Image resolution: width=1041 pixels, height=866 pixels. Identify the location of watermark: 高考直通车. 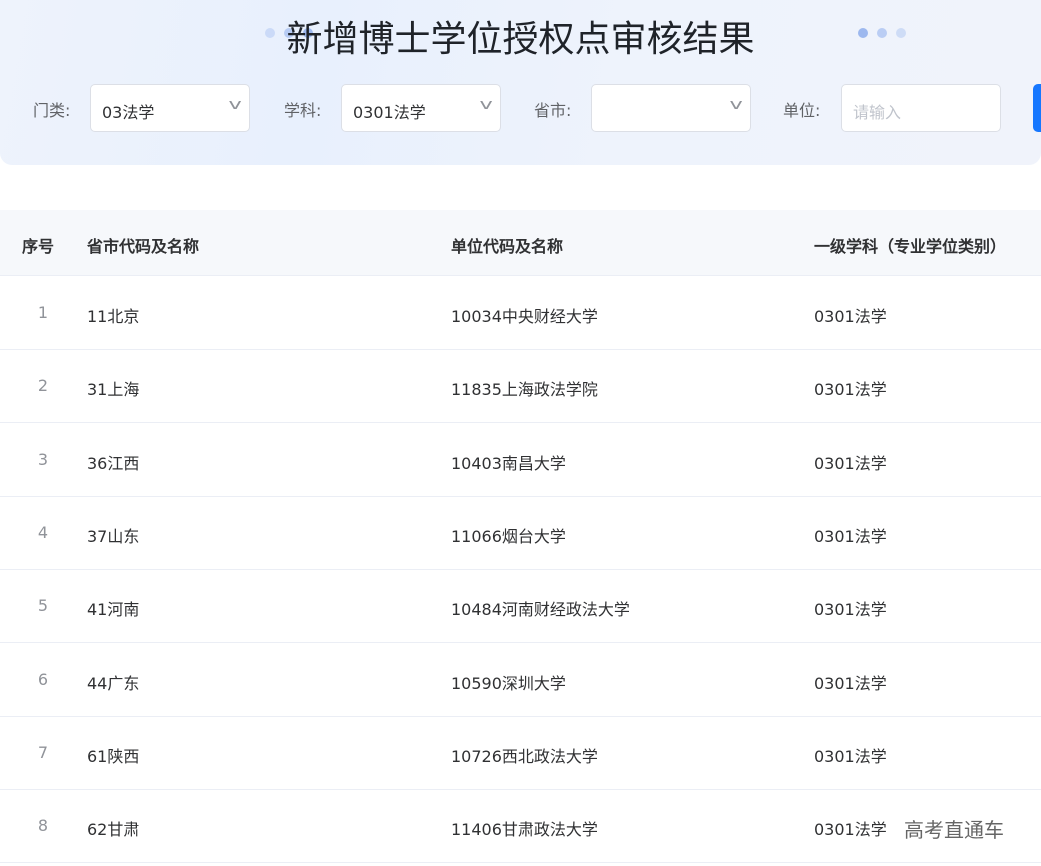
(954, 830).